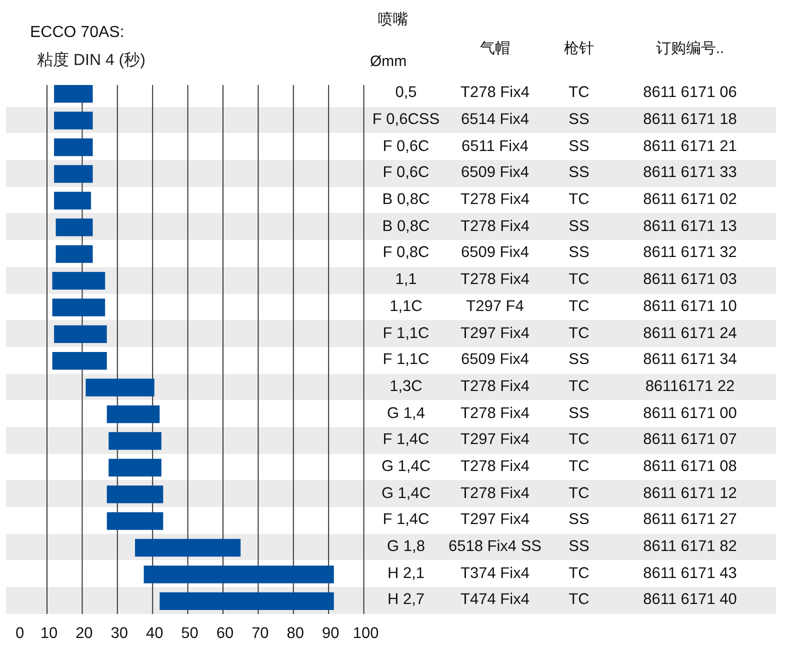  I want to click on tick-label: 30, so click(119, 633).